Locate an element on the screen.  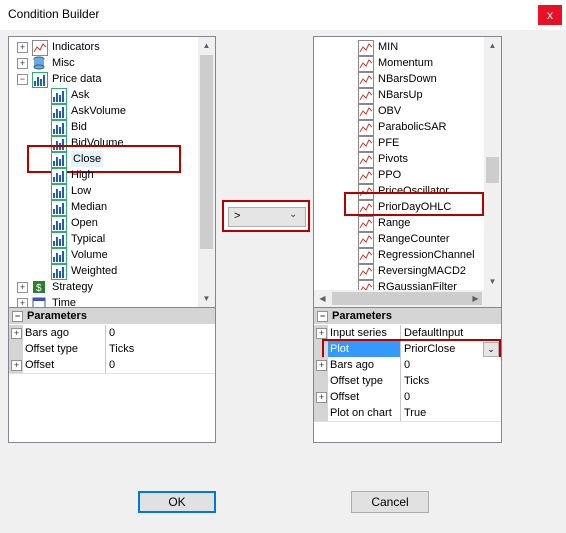
tree-item: + Misc is located at coordinates (103, 63).